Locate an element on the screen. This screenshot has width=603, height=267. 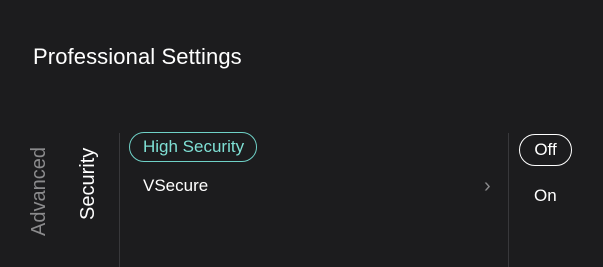
column-divider-left is located at coordinates (119, 200).